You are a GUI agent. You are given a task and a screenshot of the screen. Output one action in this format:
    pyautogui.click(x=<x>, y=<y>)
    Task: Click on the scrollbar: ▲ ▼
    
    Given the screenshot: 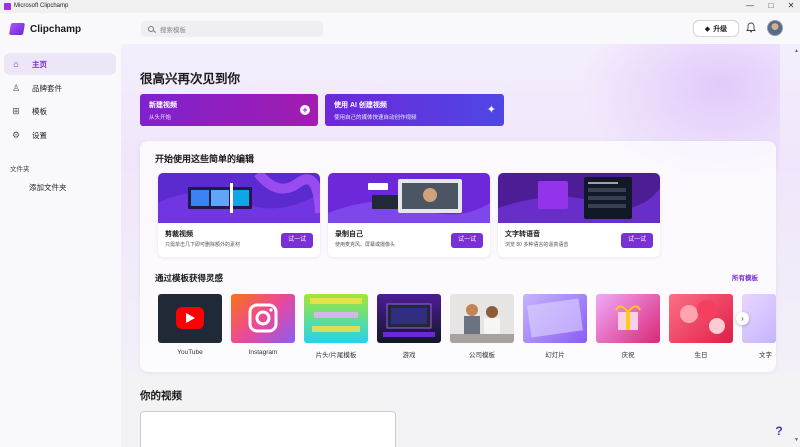 What is the action you would take?
    pyautogui.click(x=797, y=245)
    